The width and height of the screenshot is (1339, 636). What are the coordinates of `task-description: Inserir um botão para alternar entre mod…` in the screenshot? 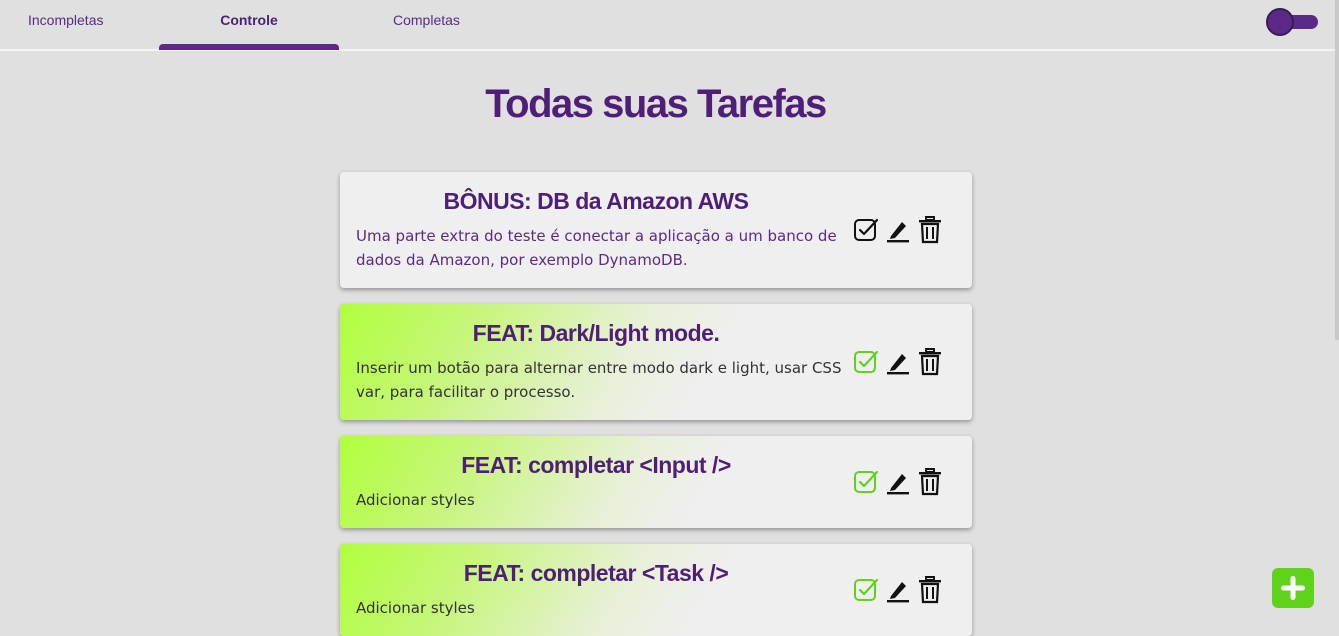 It's located at (599, 380).